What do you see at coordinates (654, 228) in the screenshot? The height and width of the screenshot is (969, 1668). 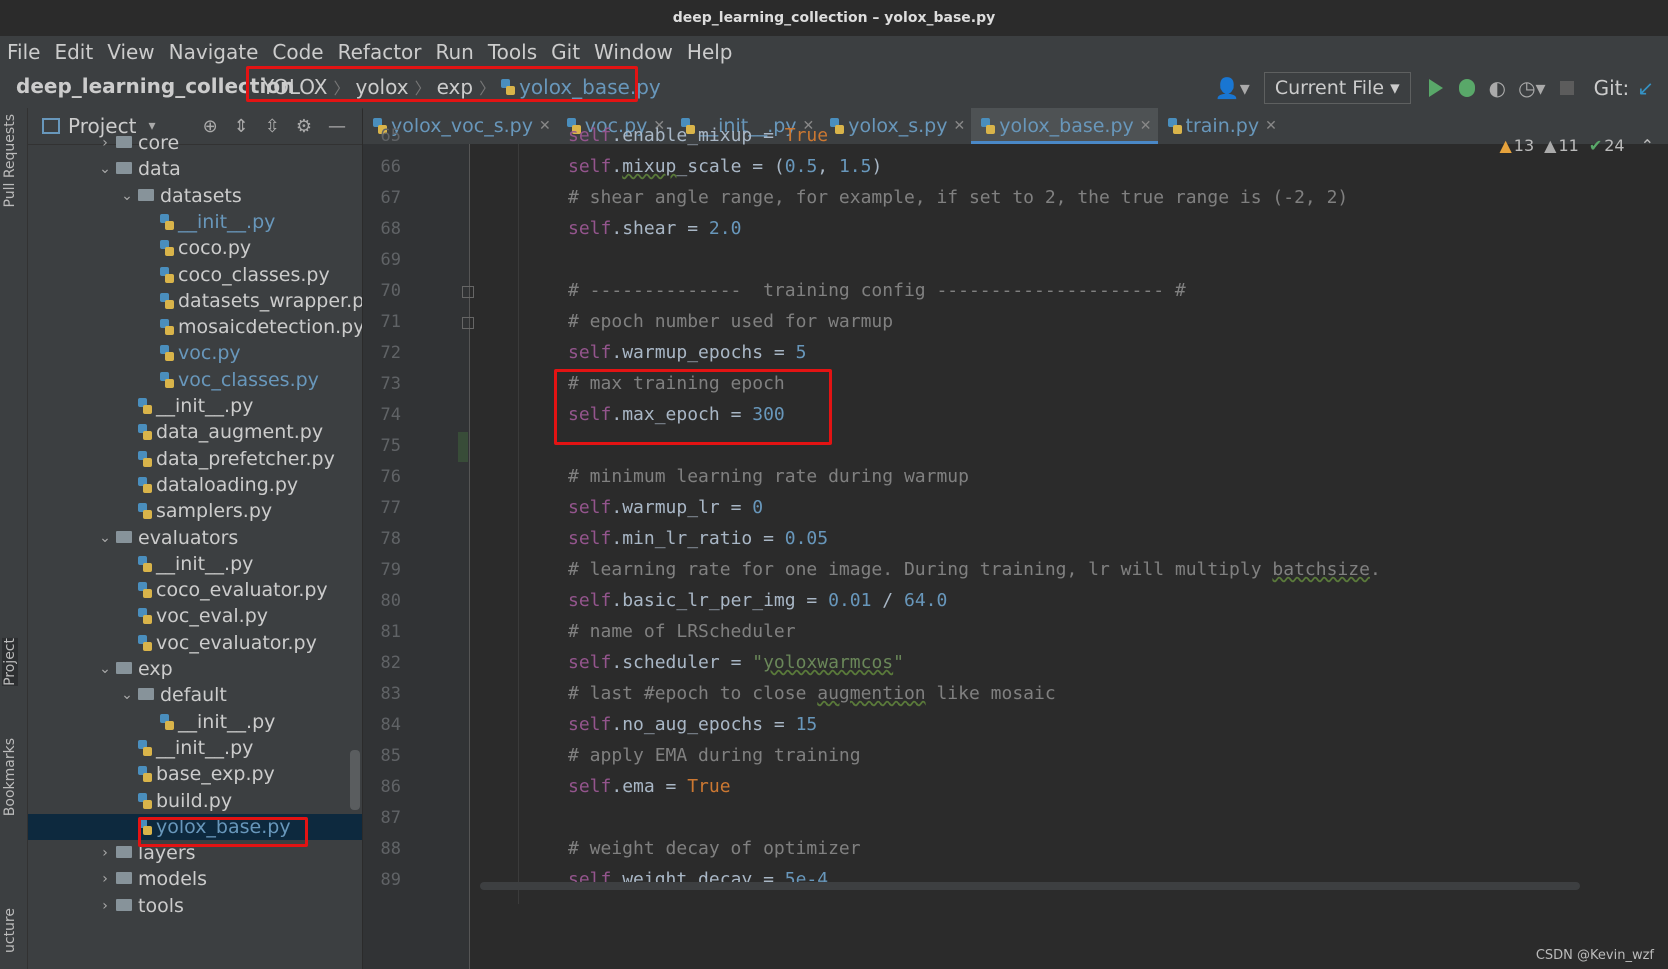 I see `code-line: self.shear = 2.0` at bounding box center [654, 228].